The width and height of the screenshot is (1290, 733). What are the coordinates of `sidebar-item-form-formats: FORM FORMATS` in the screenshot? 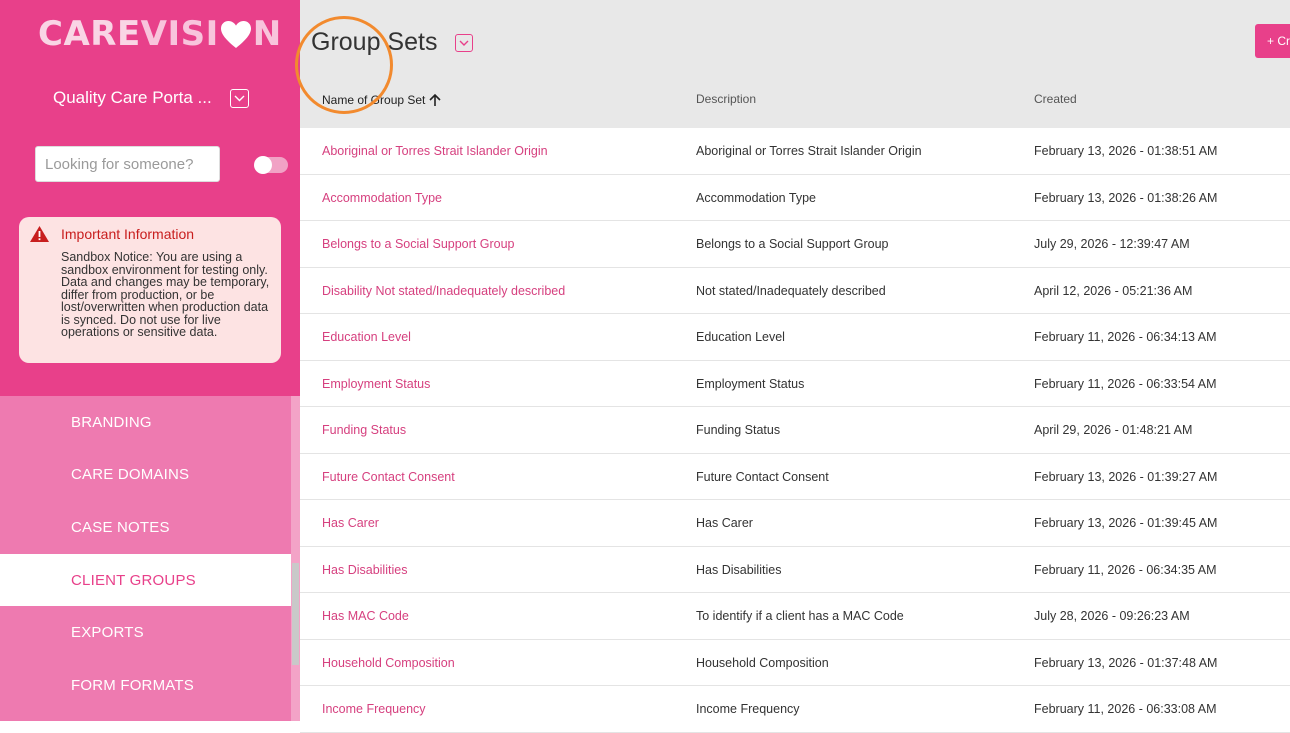 It's located at (145, 685).